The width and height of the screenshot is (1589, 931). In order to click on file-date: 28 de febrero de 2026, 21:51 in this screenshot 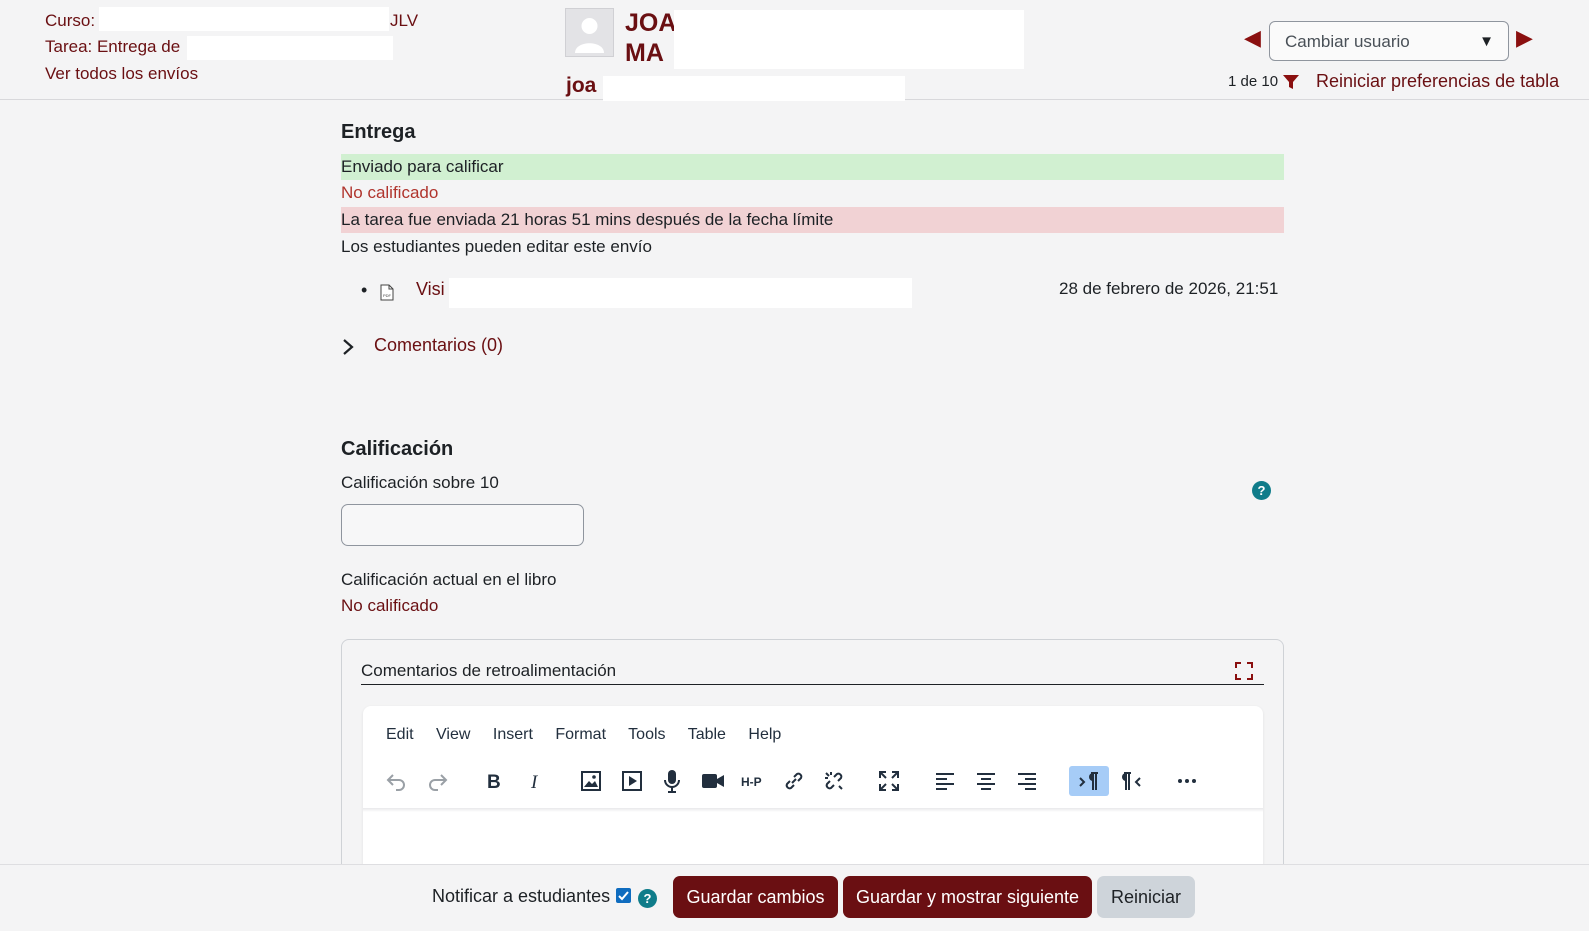, I will do `click(1169, 288)`.